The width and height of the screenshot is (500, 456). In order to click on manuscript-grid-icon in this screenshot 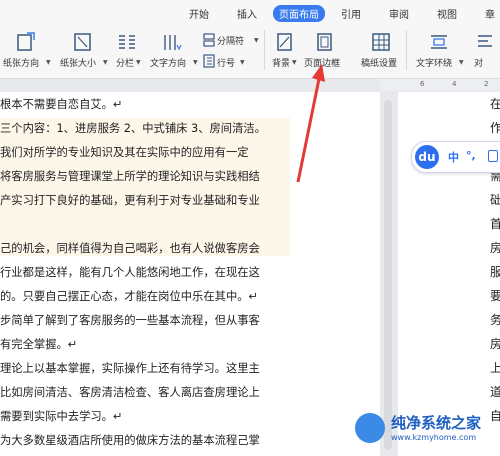, I will do `click(381, 42)`.